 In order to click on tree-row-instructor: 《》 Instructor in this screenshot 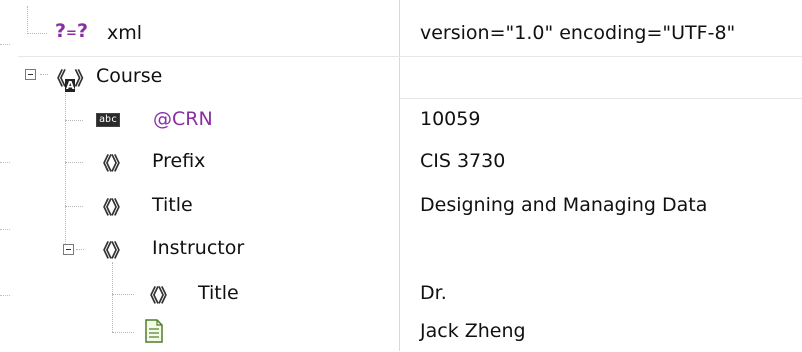, I will do `click(401, 248)`.